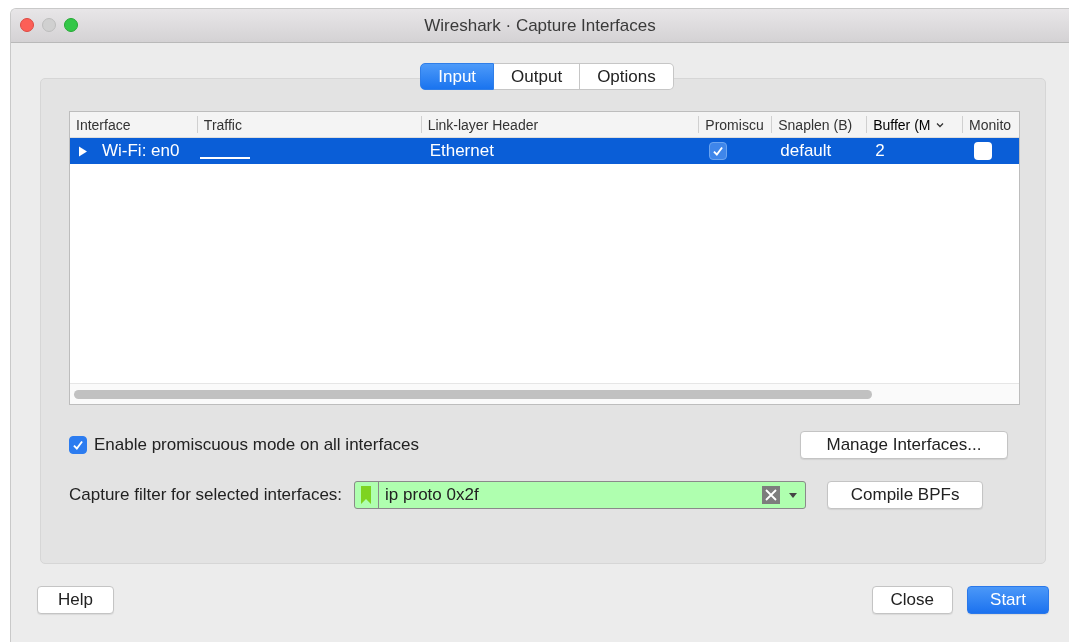  I want to click on snaplen-cell: default, so click(806, 151).